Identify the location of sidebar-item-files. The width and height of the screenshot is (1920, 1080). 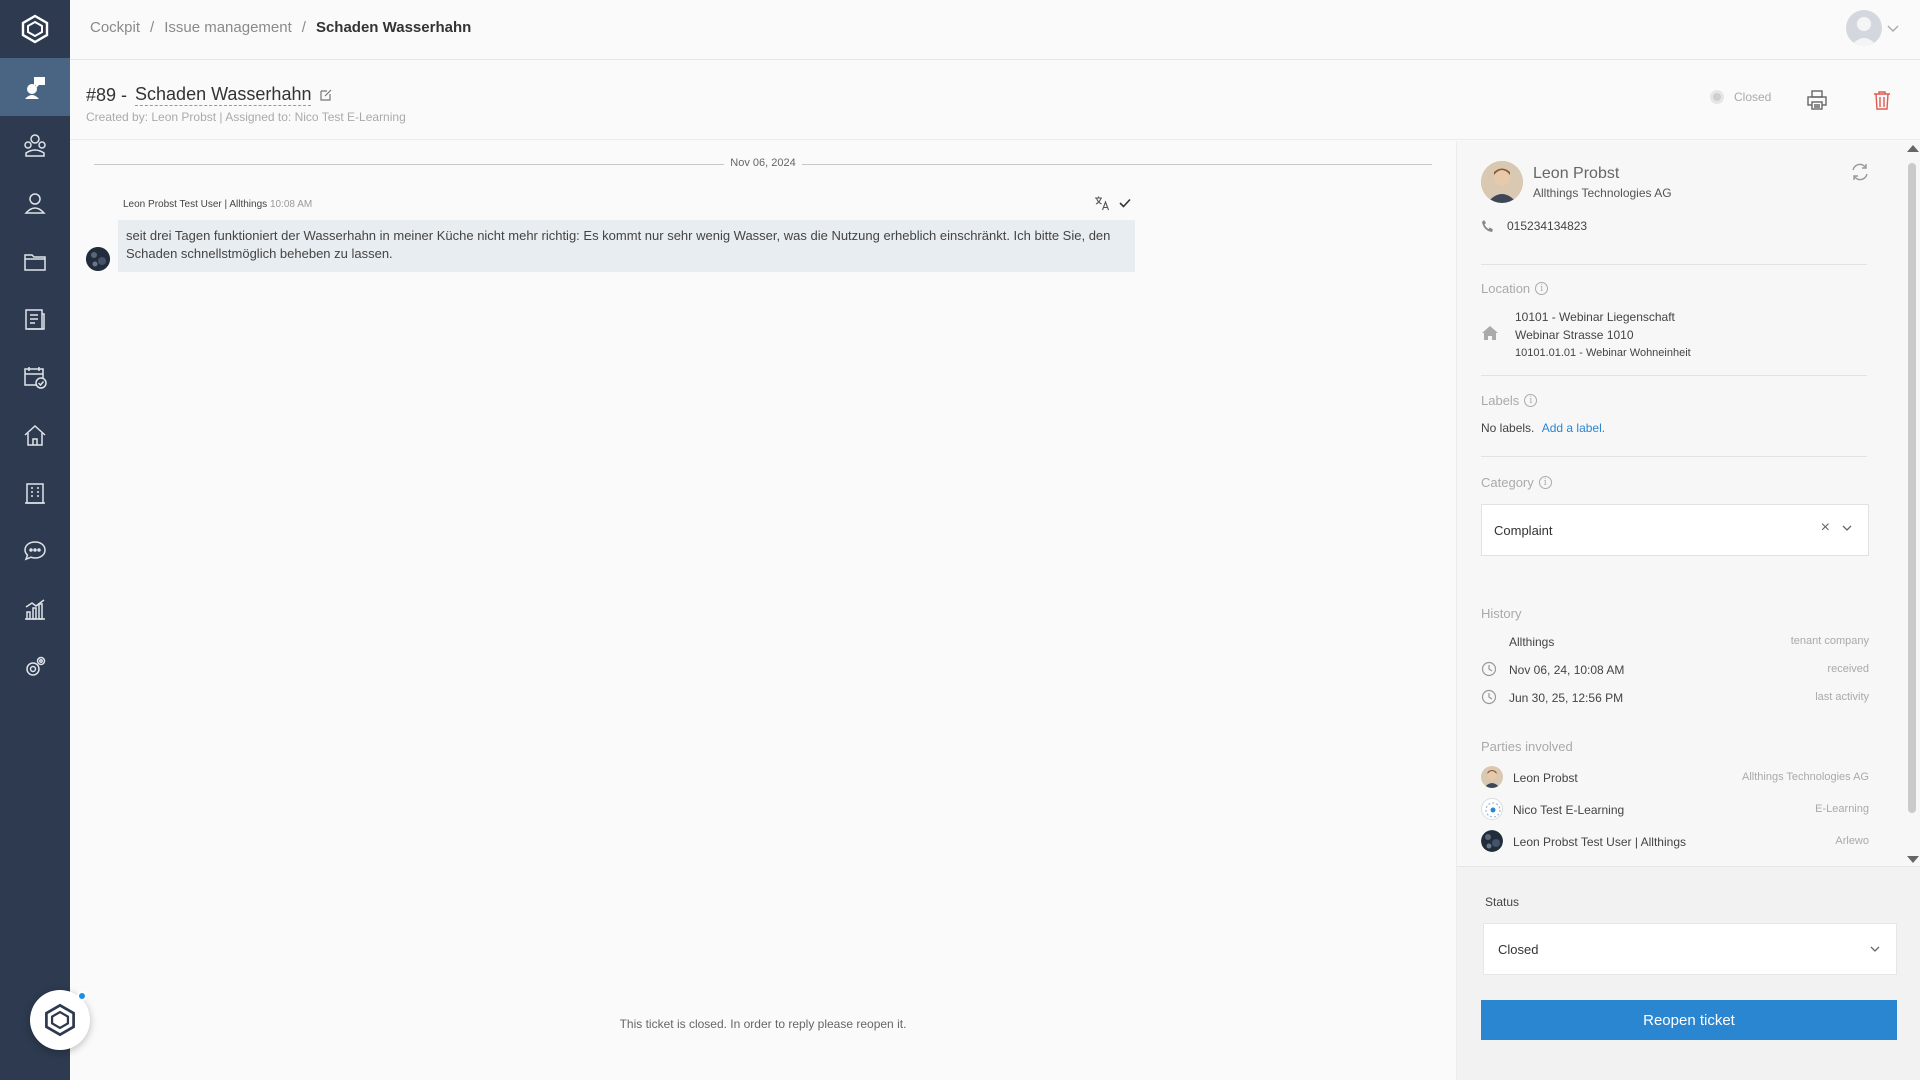
(35, 261).